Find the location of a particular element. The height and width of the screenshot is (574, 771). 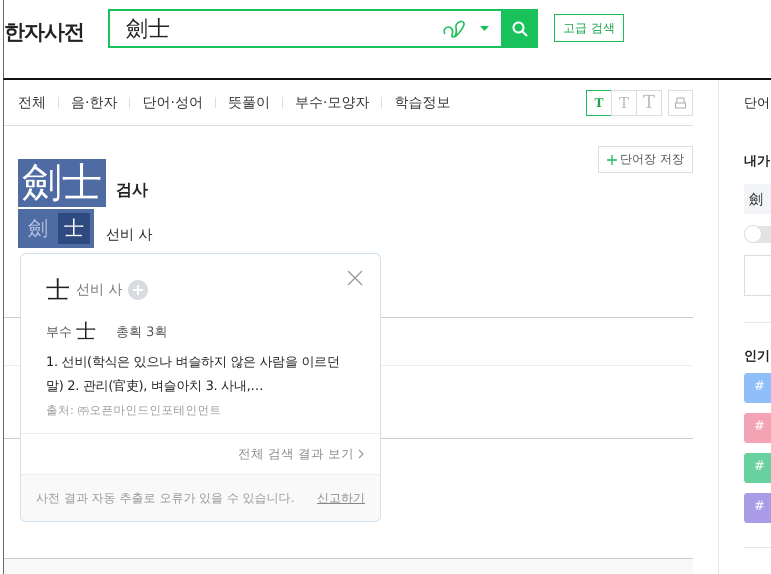

popup-character: 士 is located at coordinates (58, 290).